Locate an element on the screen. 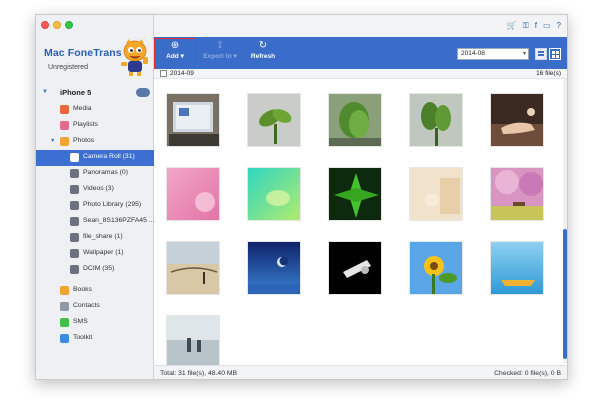 This screenshot has height=400, width=600. sidebar-item-label: Camera Roll (31) is located at coordinates (109, 156).